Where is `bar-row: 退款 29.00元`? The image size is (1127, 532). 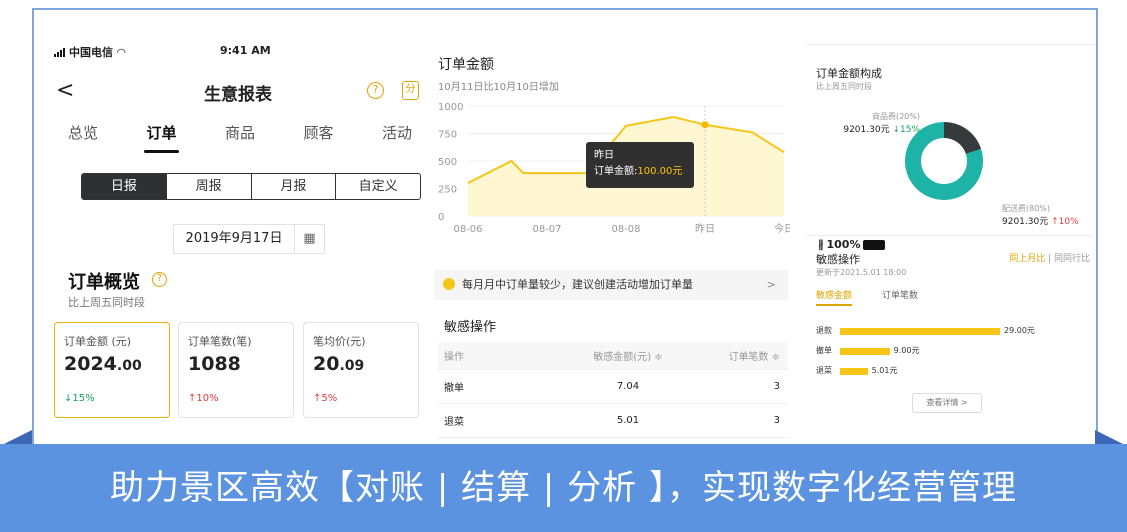 bar-row: 退款 29.00元 is located at coordinates (946, 331).